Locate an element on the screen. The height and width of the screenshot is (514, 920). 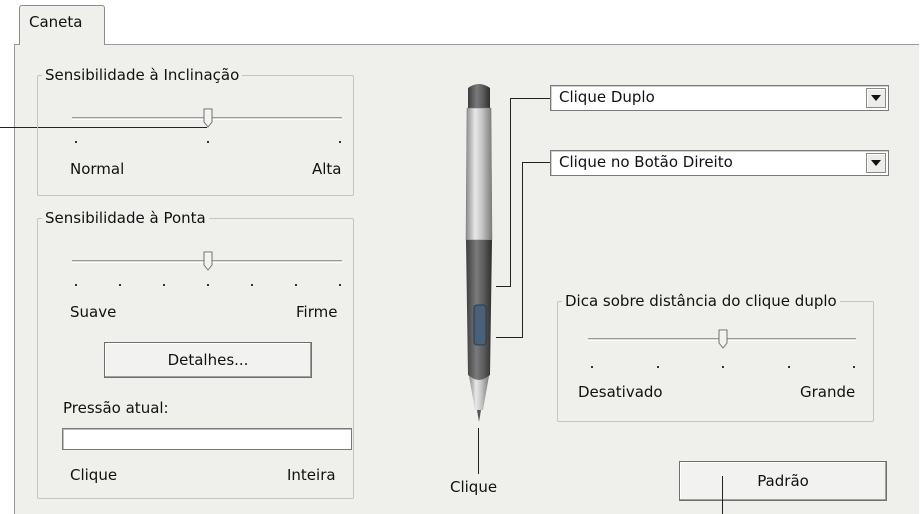
lower-button-select: Clique no Botão Direito is located at coordinates (719, 163).